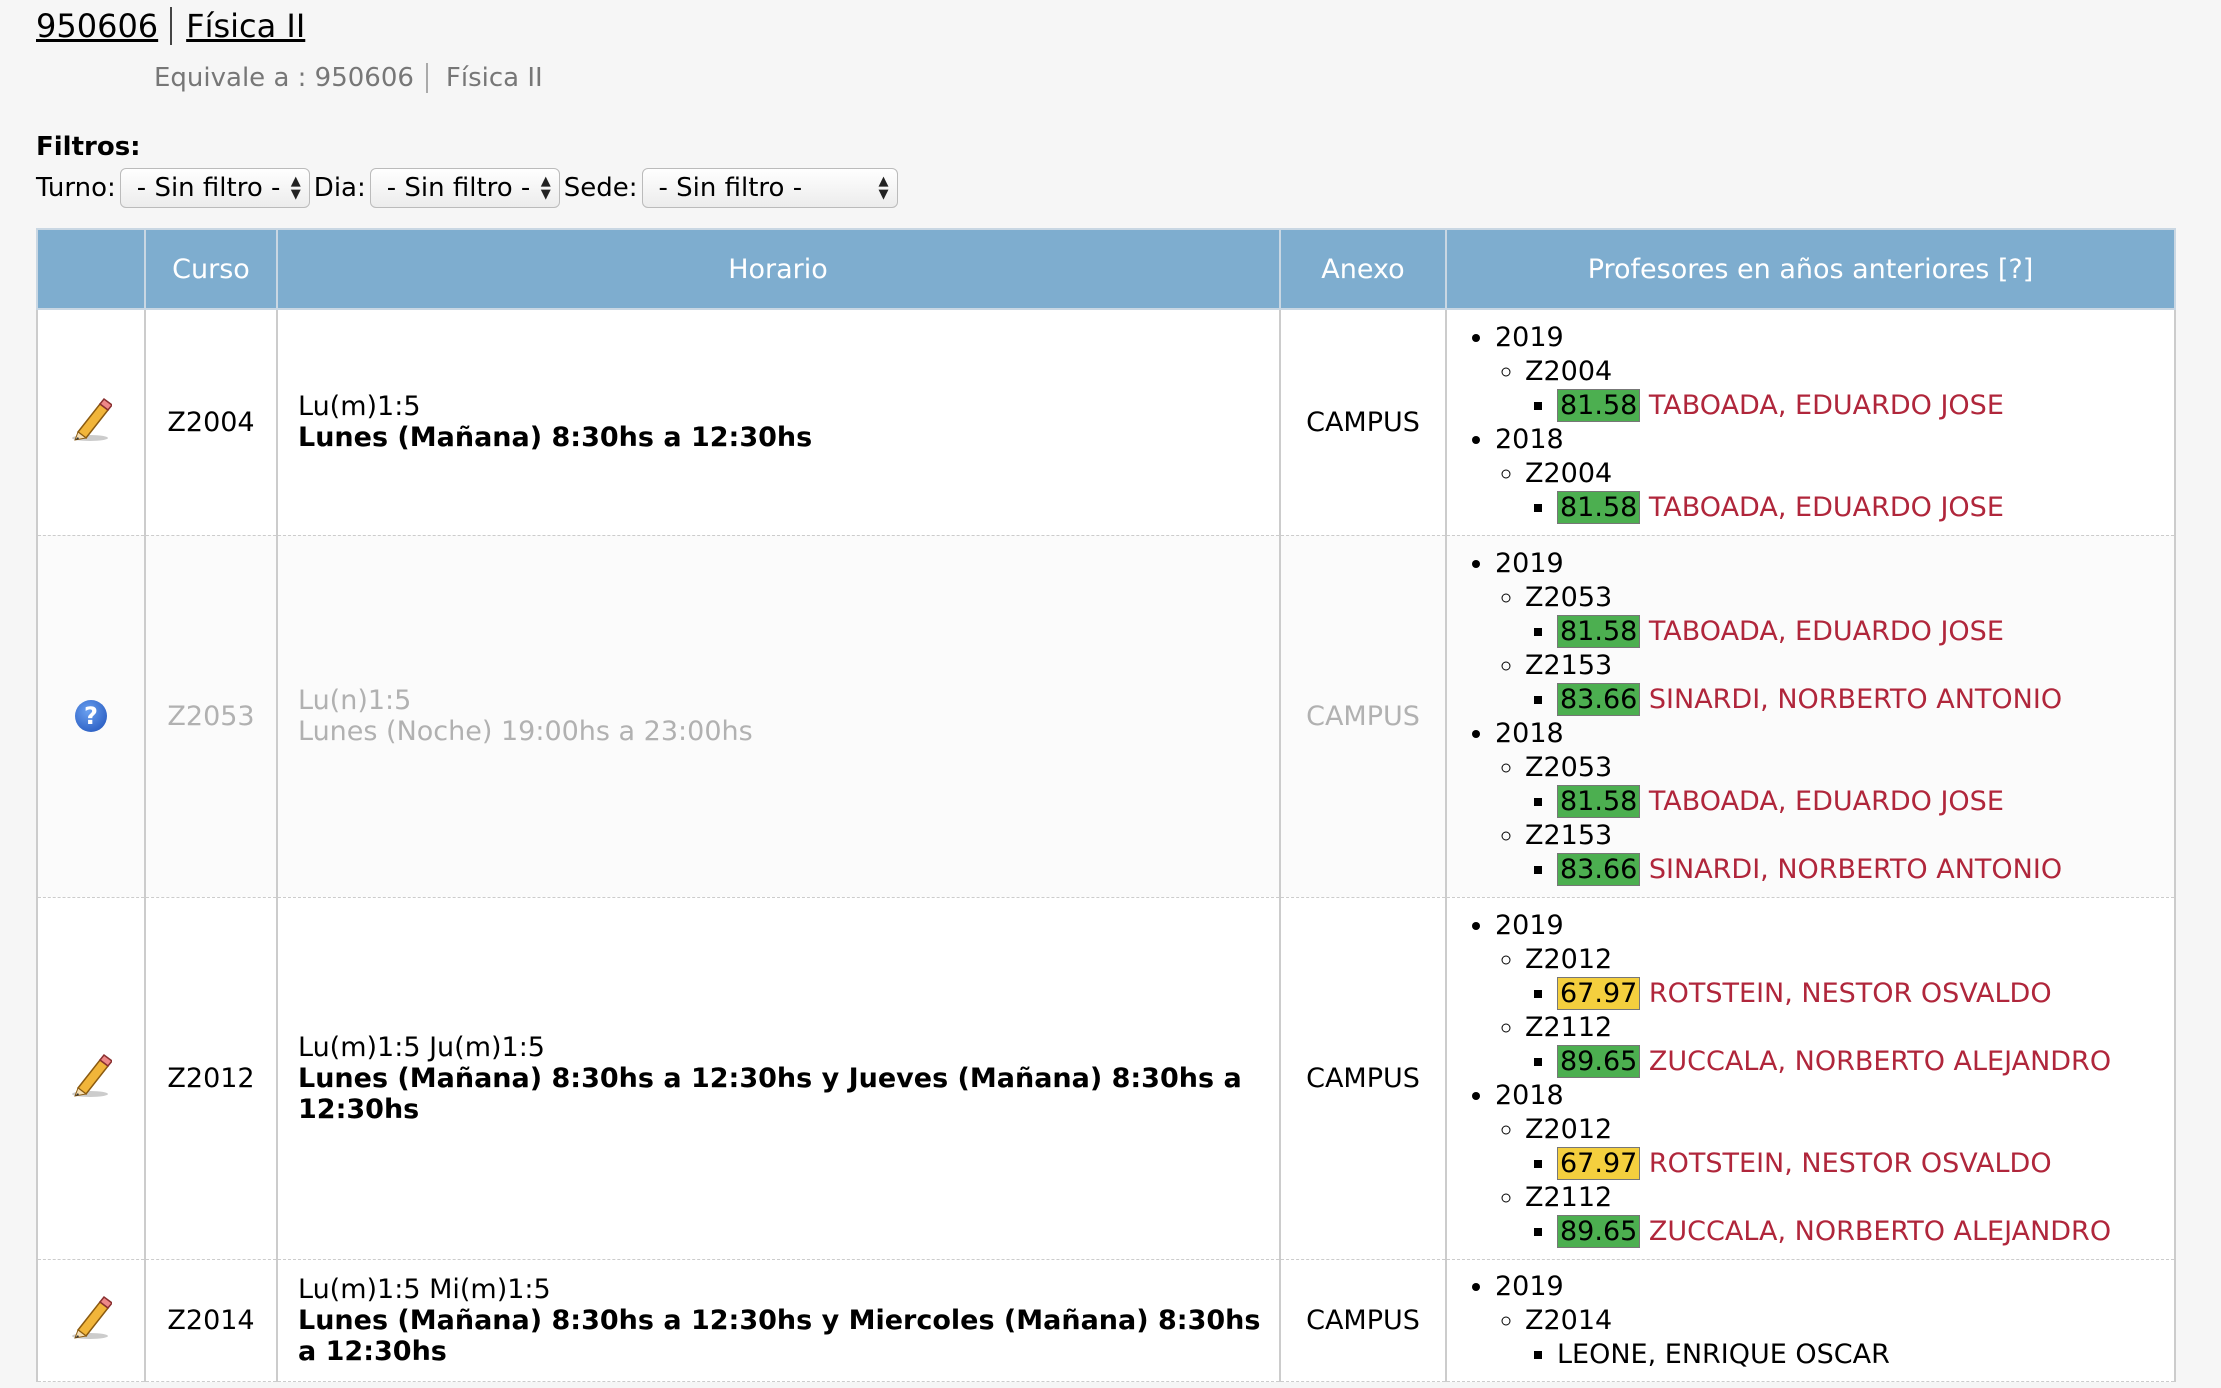 This screenshot has width=2221, height=1388. I want to click on equivalence-separator, so click(426, 78).